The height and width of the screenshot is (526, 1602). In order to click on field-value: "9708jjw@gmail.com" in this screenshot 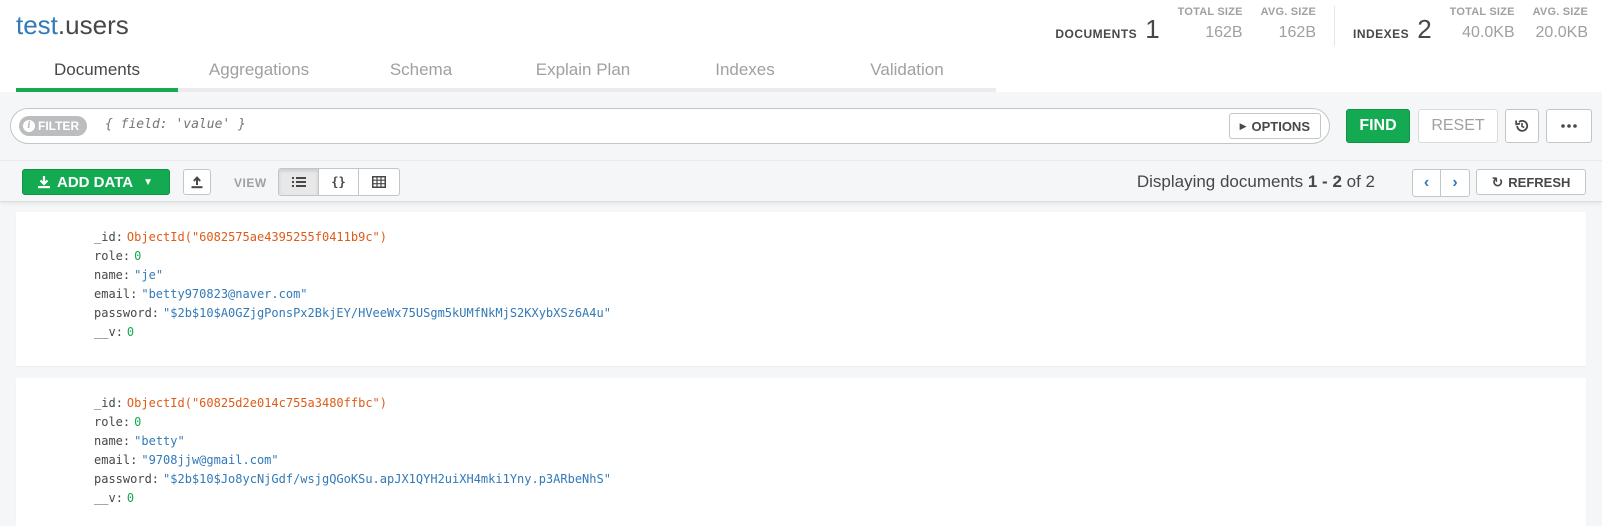, I will do `click(209, 460)`.